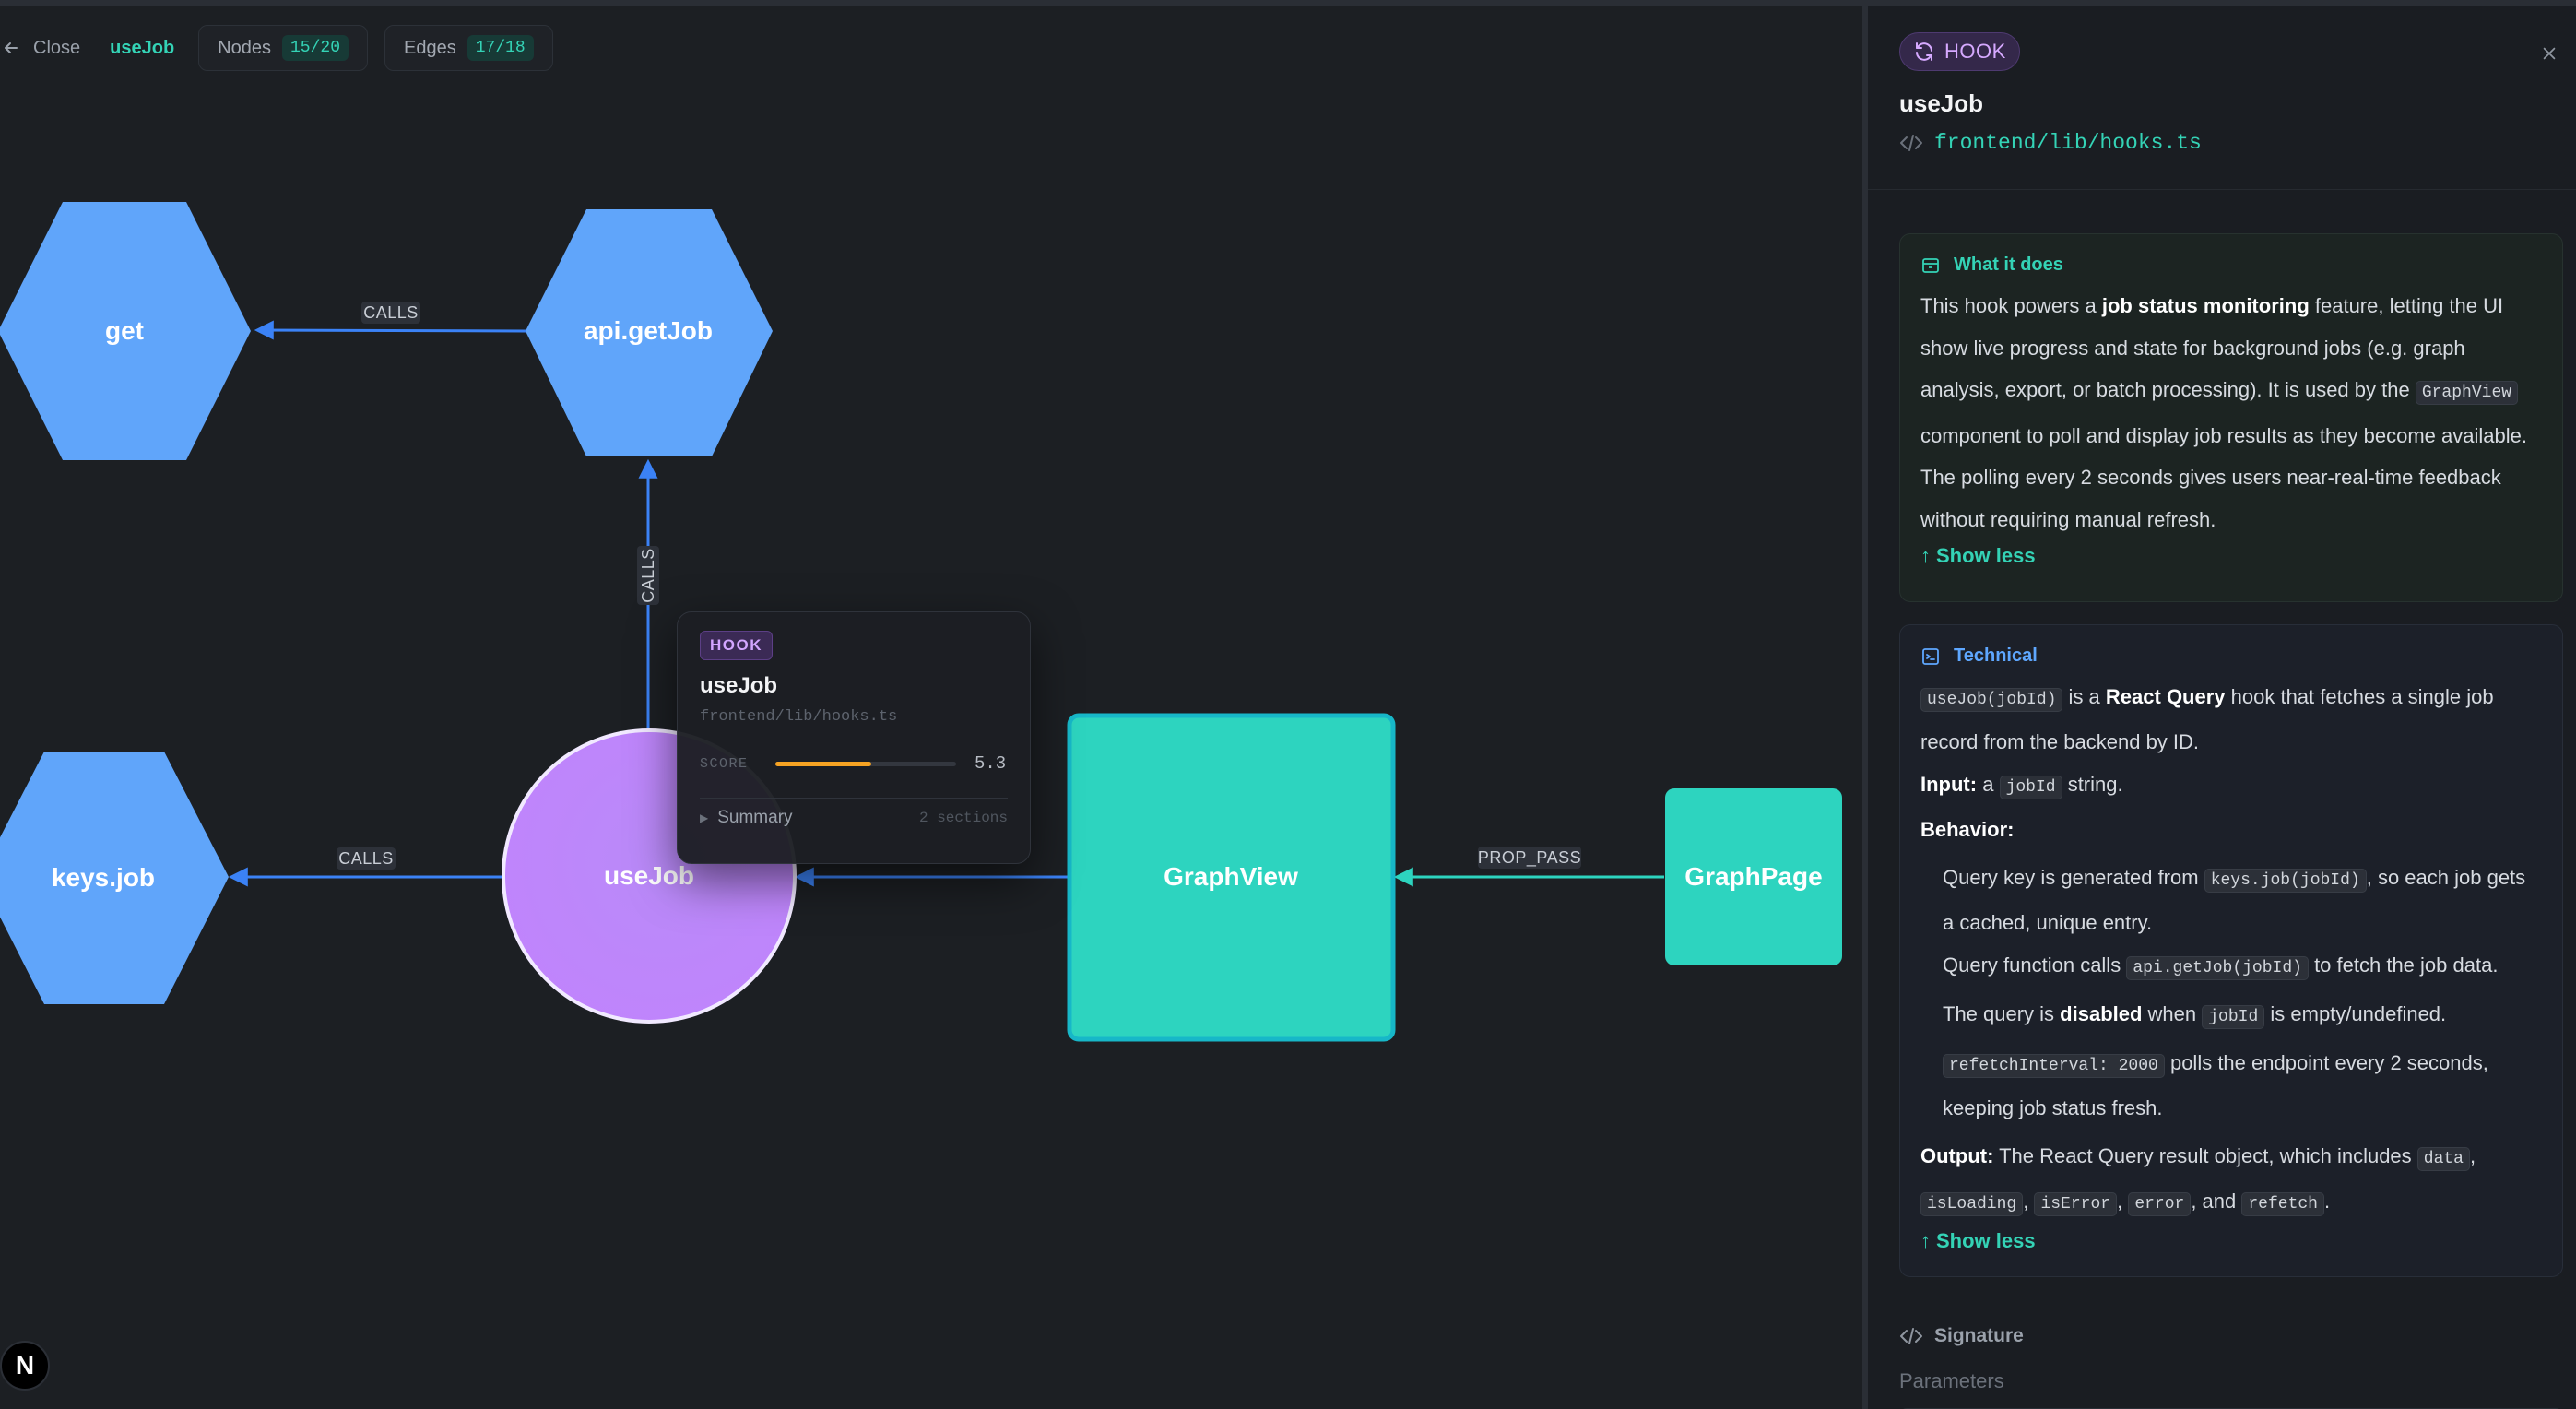 This screenshot has height=1409, width=2576. Describe the element at coordinates (2233, 1017) in the screenshot. I see `inline-code: jobId` at that location.